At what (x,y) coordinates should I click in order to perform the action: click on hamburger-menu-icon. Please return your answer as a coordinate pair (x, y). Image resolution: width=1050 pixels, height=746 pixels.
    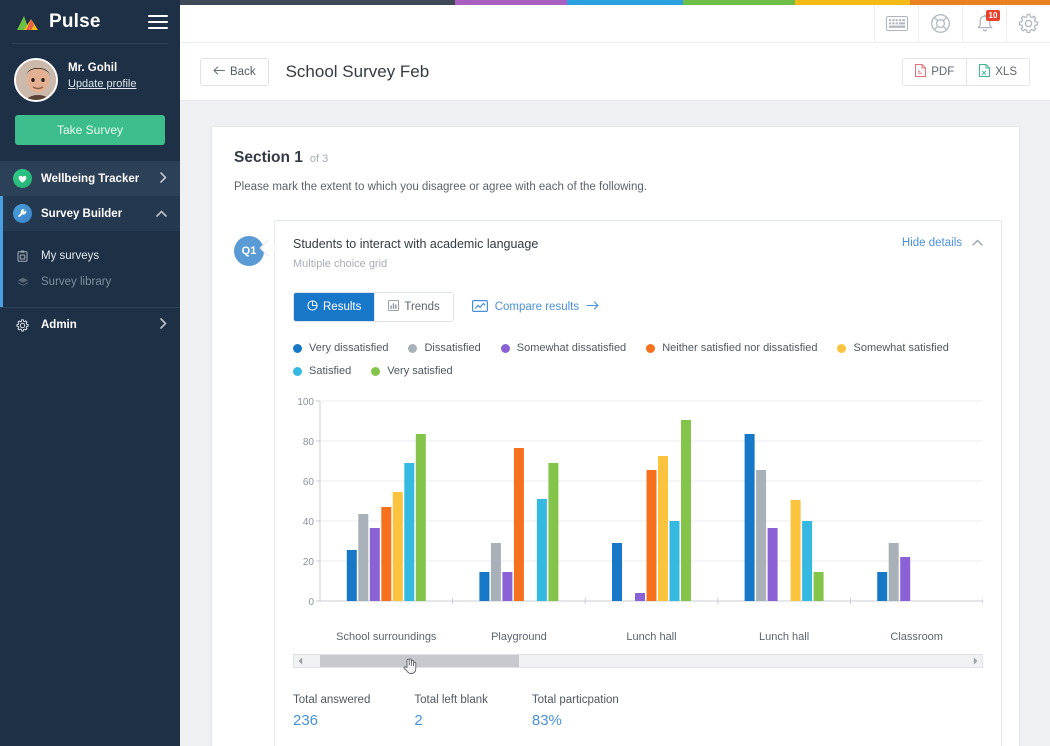
    Looking at the image, I should click on (158, 22).